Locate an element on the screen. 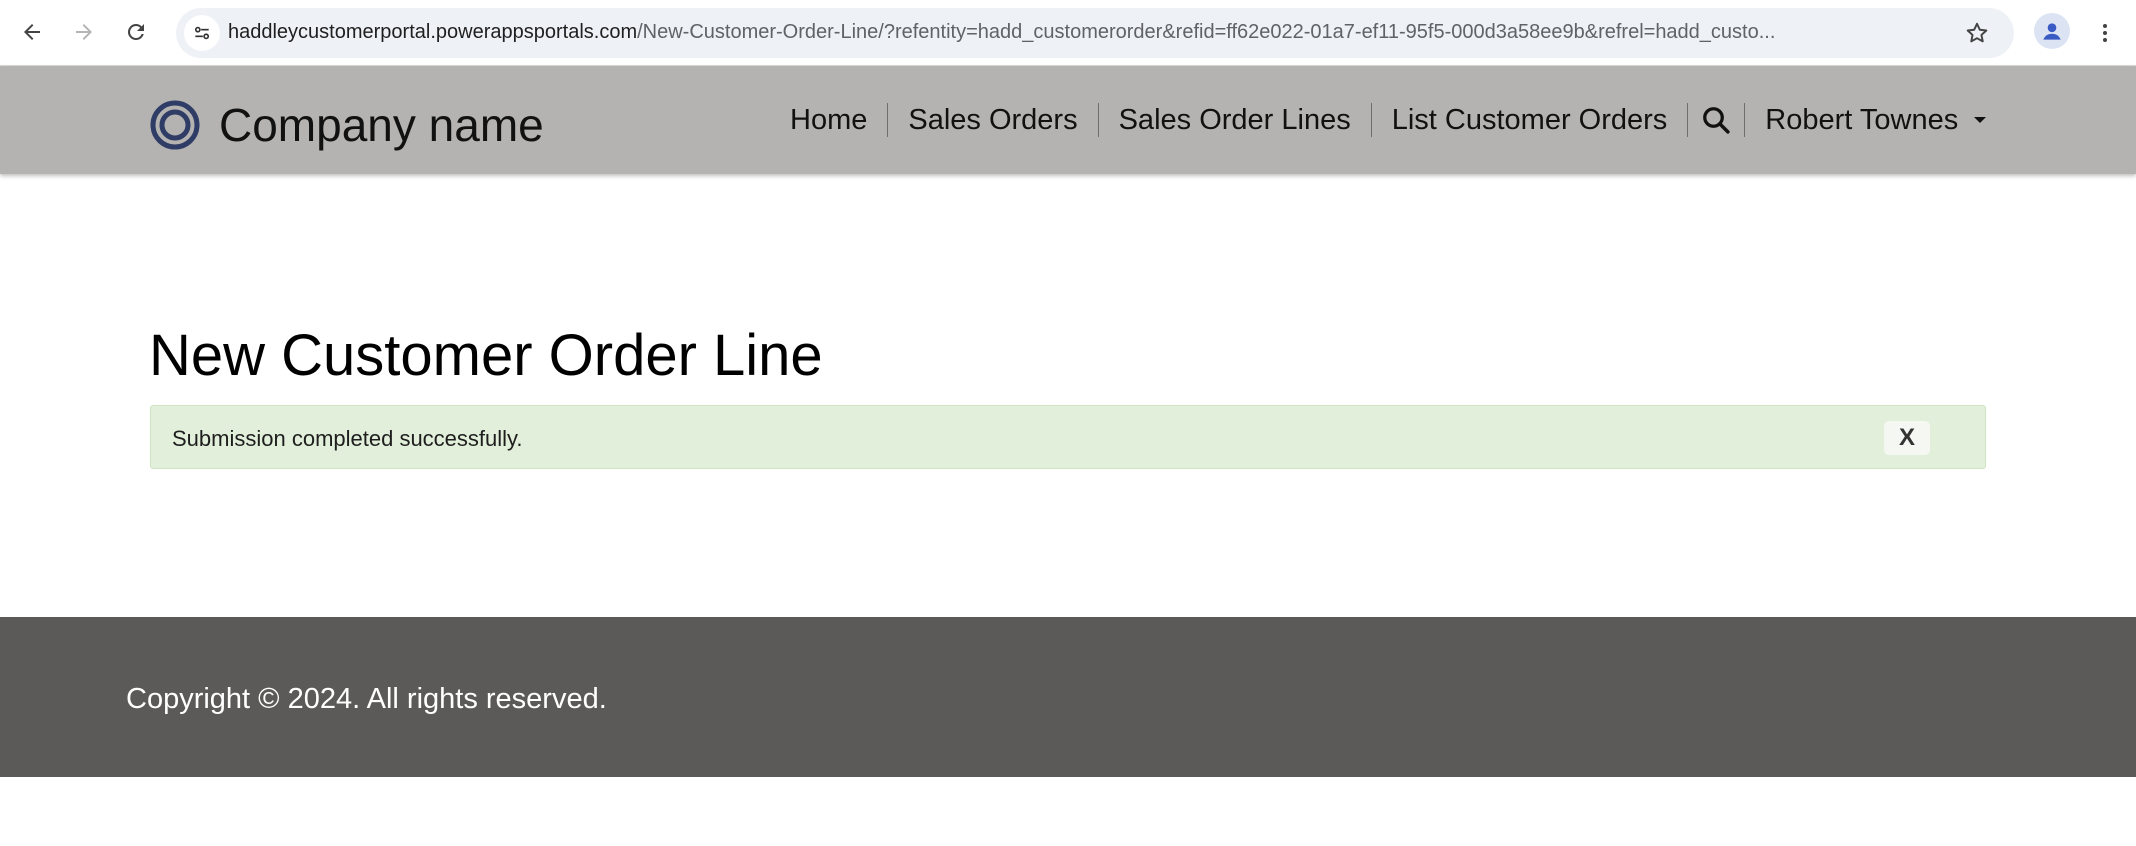 Image resolution: width=2136 pixels, height=846 pixels. nav-sales-orders: Sales Orders is located at coordinates (992, 120).